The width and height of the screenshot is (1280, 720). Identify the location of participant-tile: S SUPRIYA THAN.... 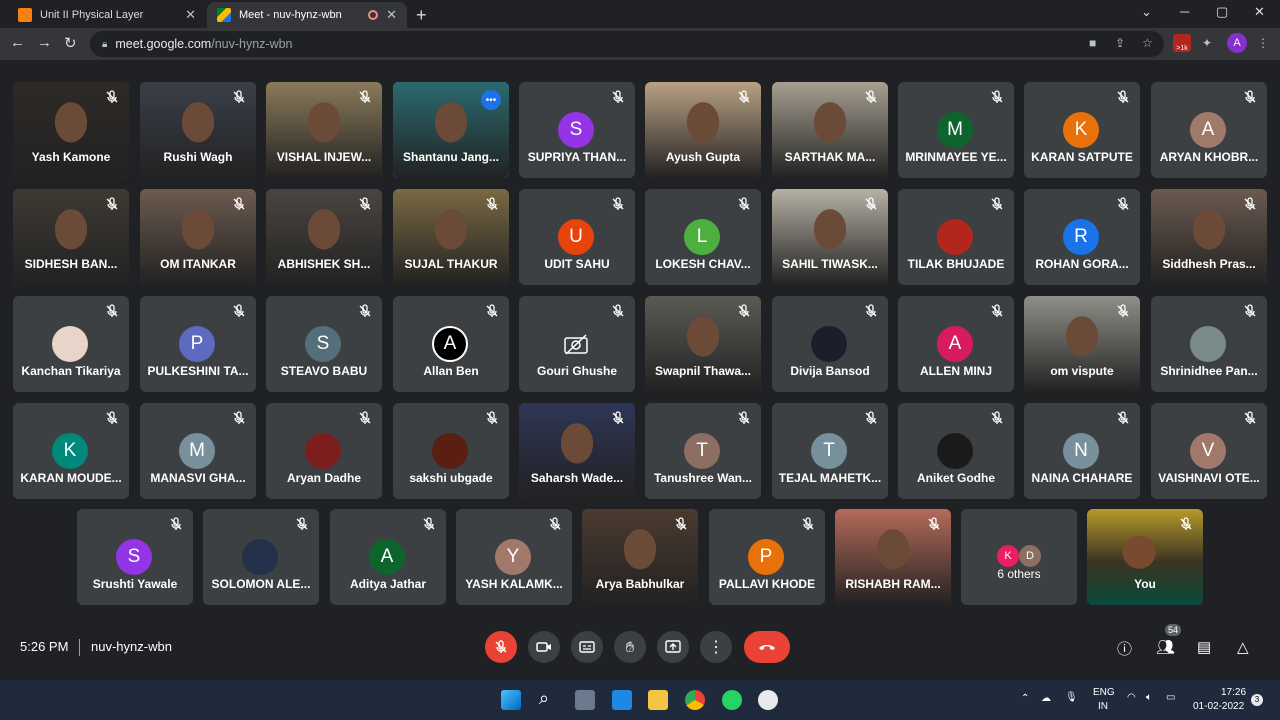
(577, 130).